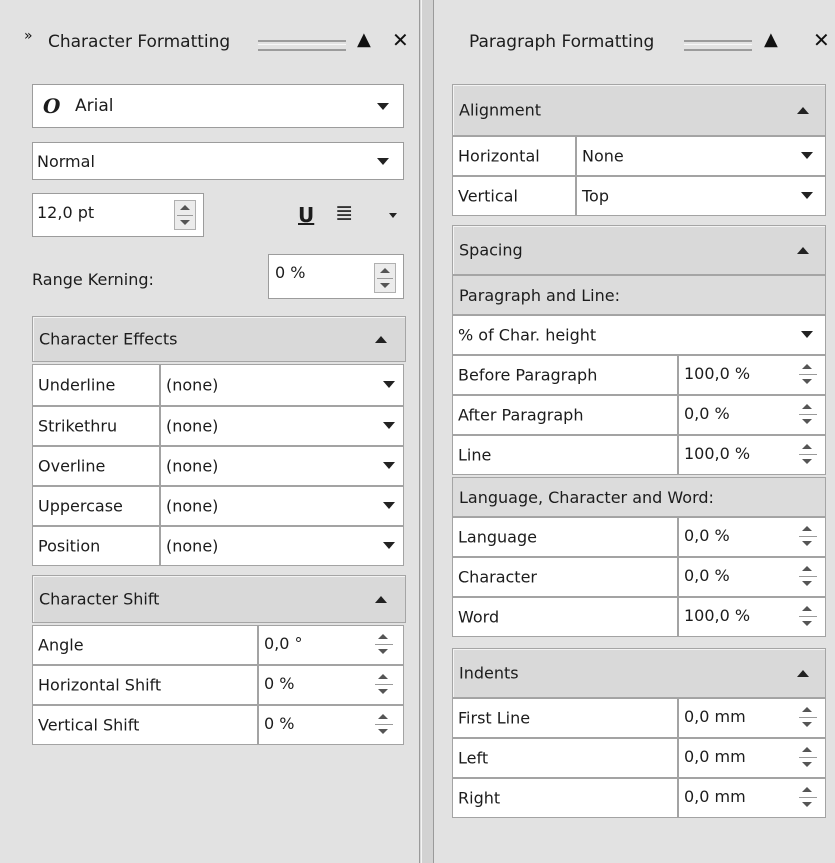 Image resolution: width=835 pixels, height=863 pixels. I want to click on shift-label-angle: Angle, so click(145, 645).